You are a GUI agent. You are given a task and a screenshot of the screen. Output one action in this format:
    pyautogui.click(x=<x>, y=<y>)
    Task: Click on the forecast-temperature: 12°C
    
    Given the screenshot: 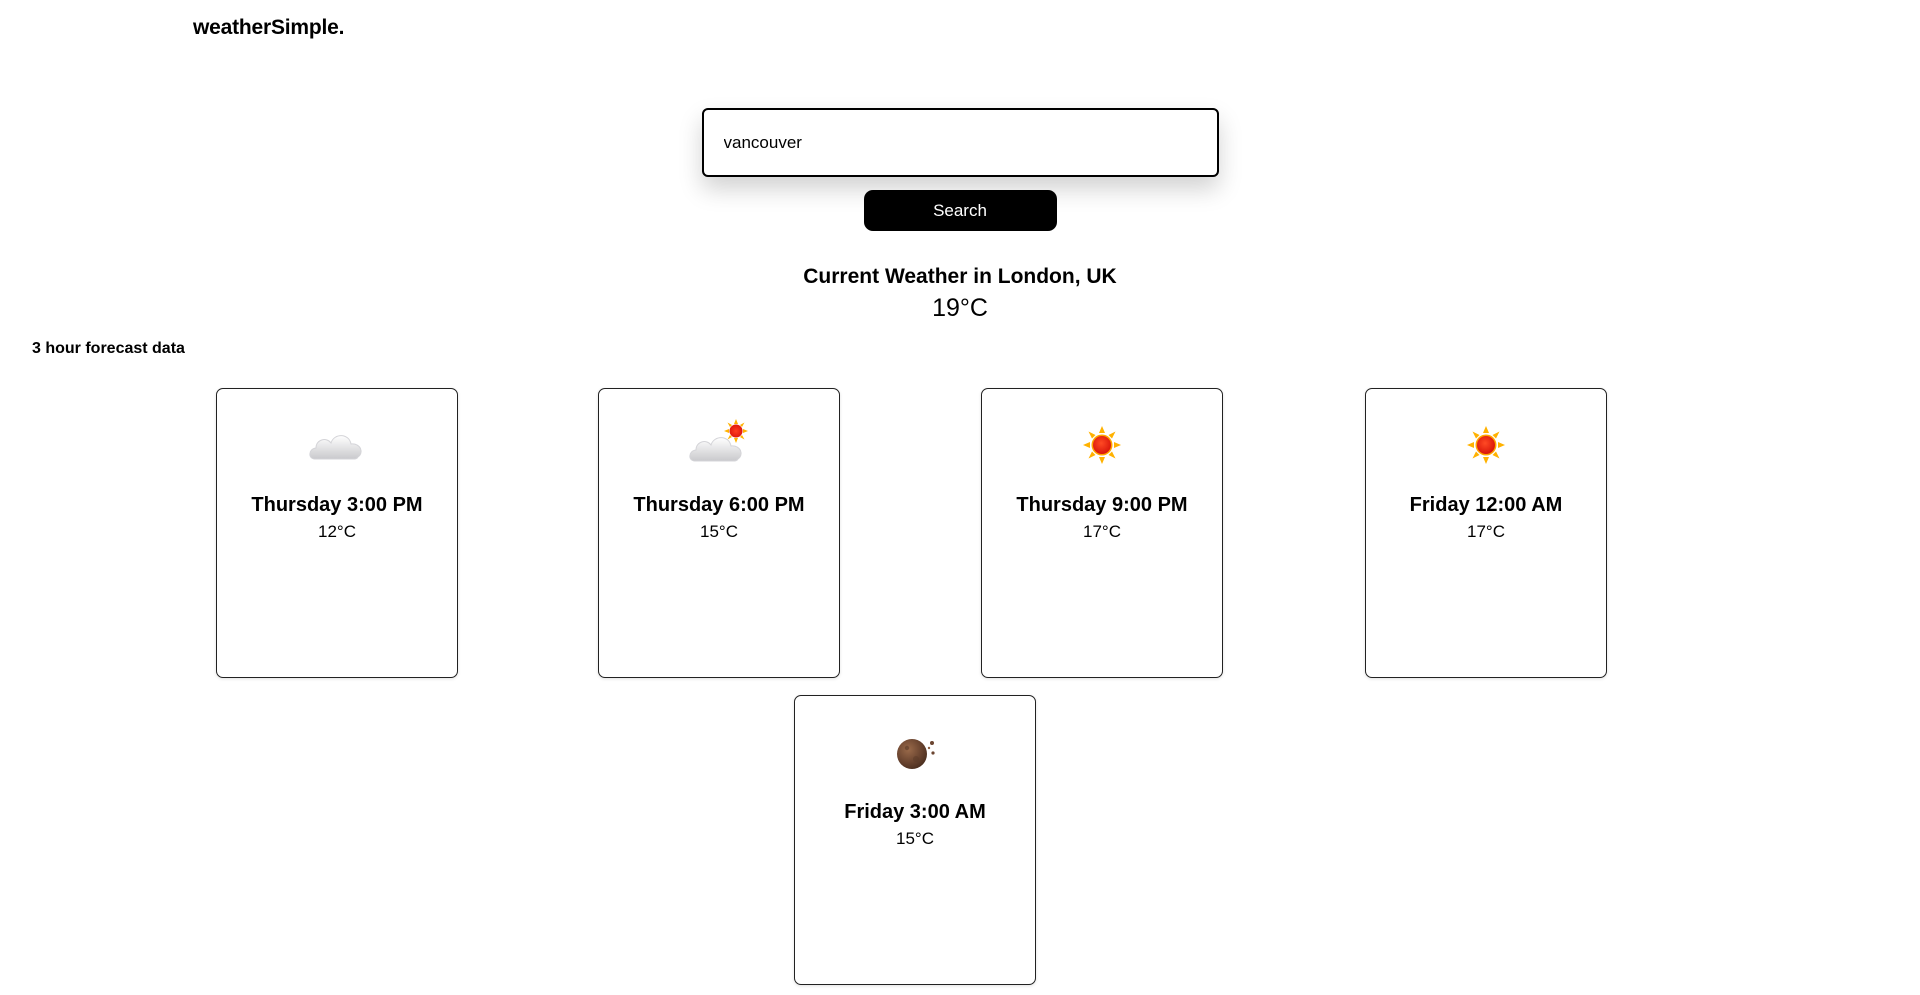 What is the action you would take?
    pyautogui.click(x=337, y=531)
    